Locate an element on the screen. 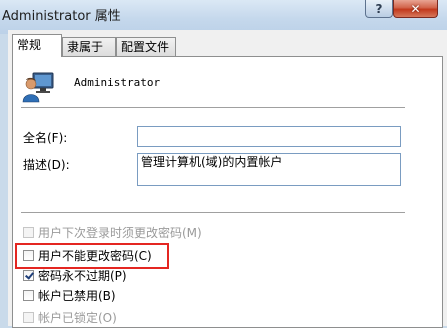 This screenshot has height=328, width=447. option-account-locked: 帐户已锁定(O) is located at coordinates (70, 317).